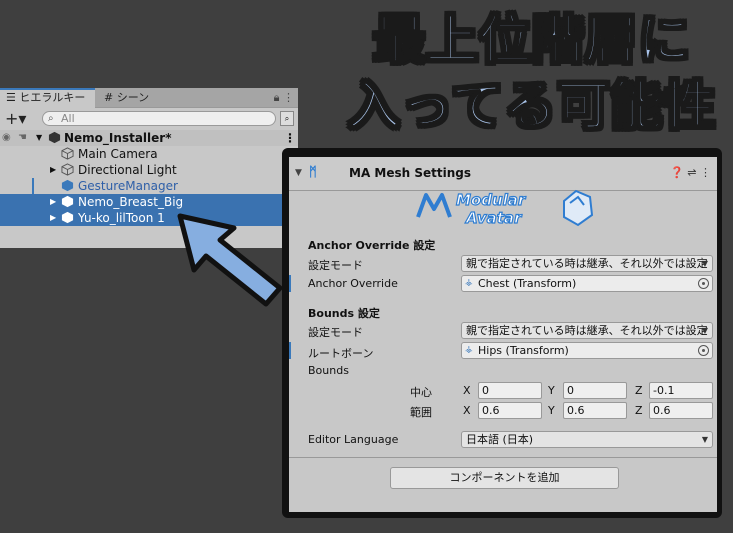 The image size is (733, 533). What do you see at coordinates (128, 186) in the screenshot?
I see `item-label: GestureManager` at bounding box center [128, 186].